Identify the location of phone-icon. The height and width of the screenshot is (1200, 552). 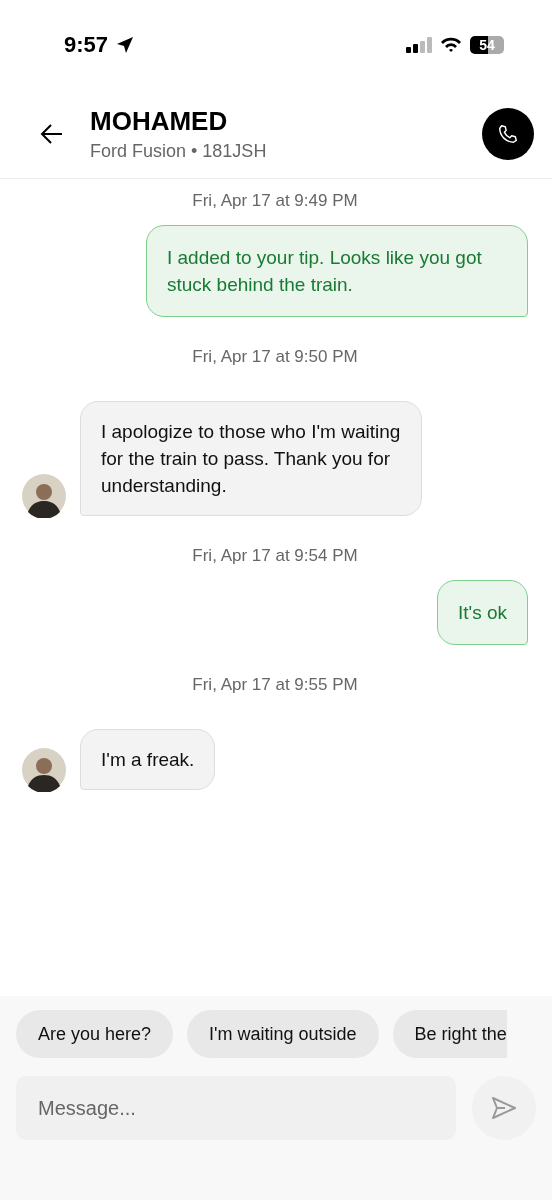
(508, 134).